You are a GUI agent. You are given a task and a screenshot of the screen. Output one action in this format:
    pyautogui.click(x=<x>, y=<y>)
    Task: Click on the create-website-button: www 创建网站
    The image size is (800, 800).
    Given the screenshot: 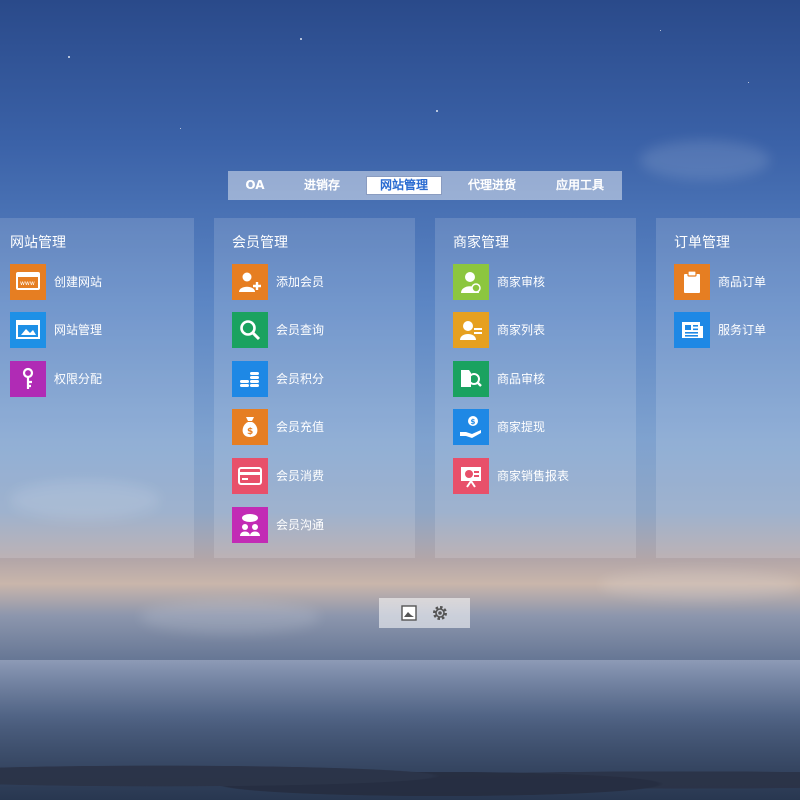 What is the action you would take?
    pyautogui.click(x=95, y=282)
    